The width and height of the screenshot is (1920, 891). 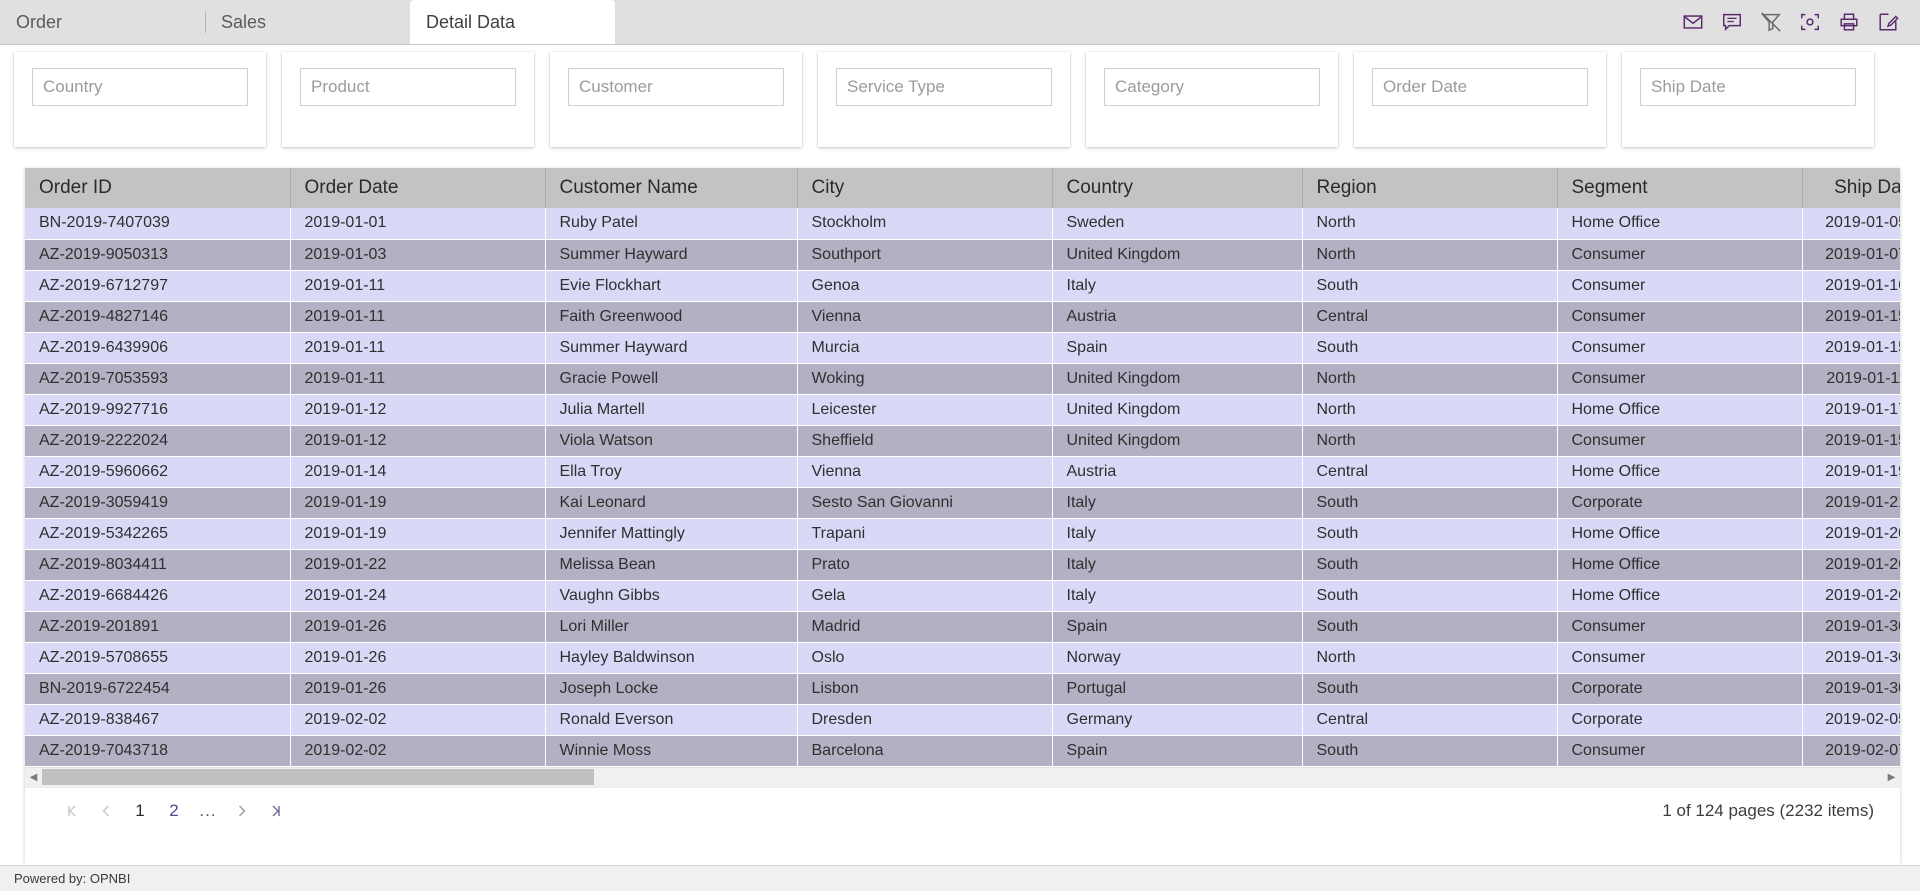 I want to click on tab-sales: Sales, so click(x=307, y=22).